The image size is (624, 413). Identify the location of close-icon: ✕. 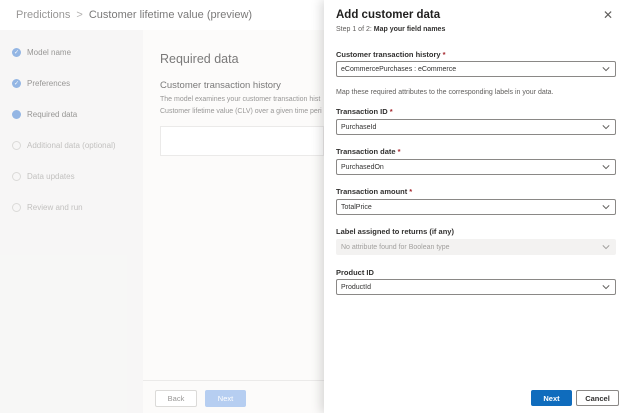
(608, 15).